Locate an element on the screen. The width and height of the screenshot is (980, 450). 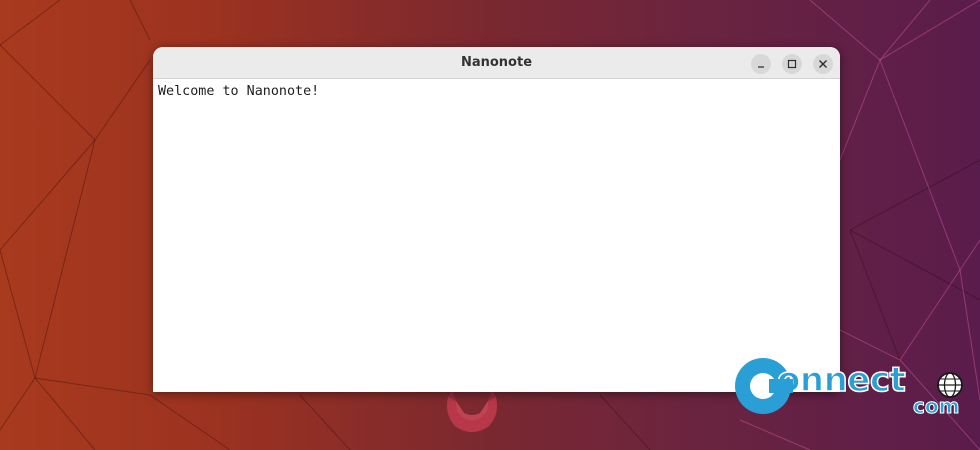
window-title: Nanonote is located at coordinates (496, 62).